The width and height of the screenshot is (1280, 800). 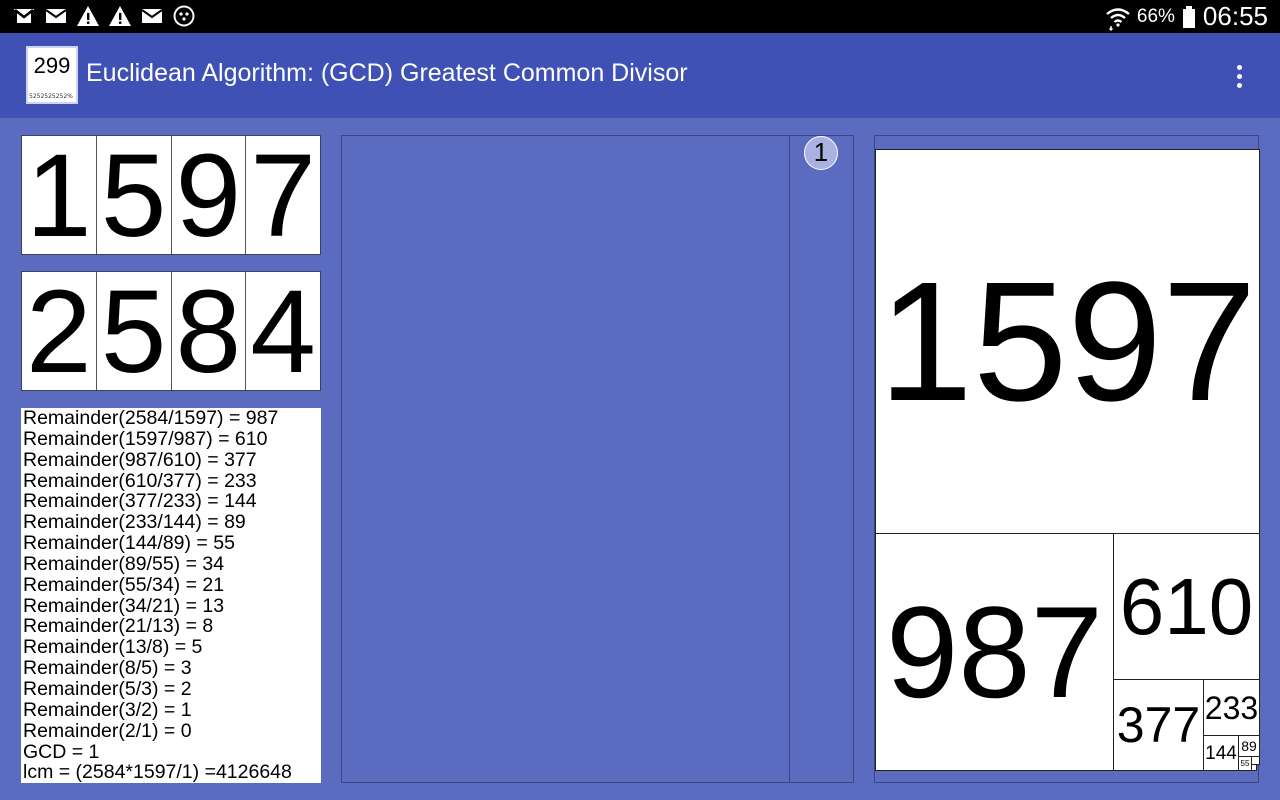 What do you see at coordinates (157, 772) in the screenshot?
I see `lcm-result: lcm = (2584*1597/1) =4126648` at bounding box center [157, 772].